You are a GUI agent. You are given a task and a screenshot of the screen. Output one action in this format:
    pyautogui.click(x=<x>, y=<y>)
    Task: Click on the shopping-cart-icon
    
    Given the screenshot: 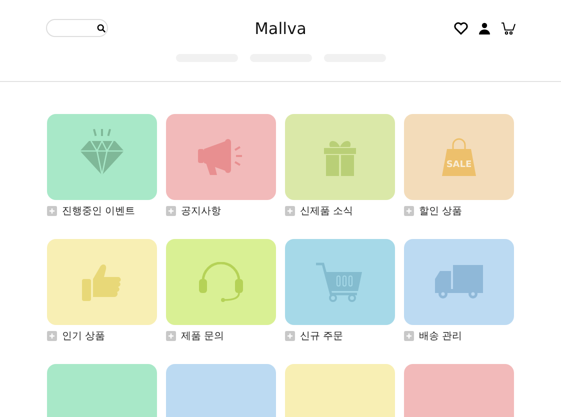 What is the action you would take?
    pyautogui.click(x=340, y=282)
    